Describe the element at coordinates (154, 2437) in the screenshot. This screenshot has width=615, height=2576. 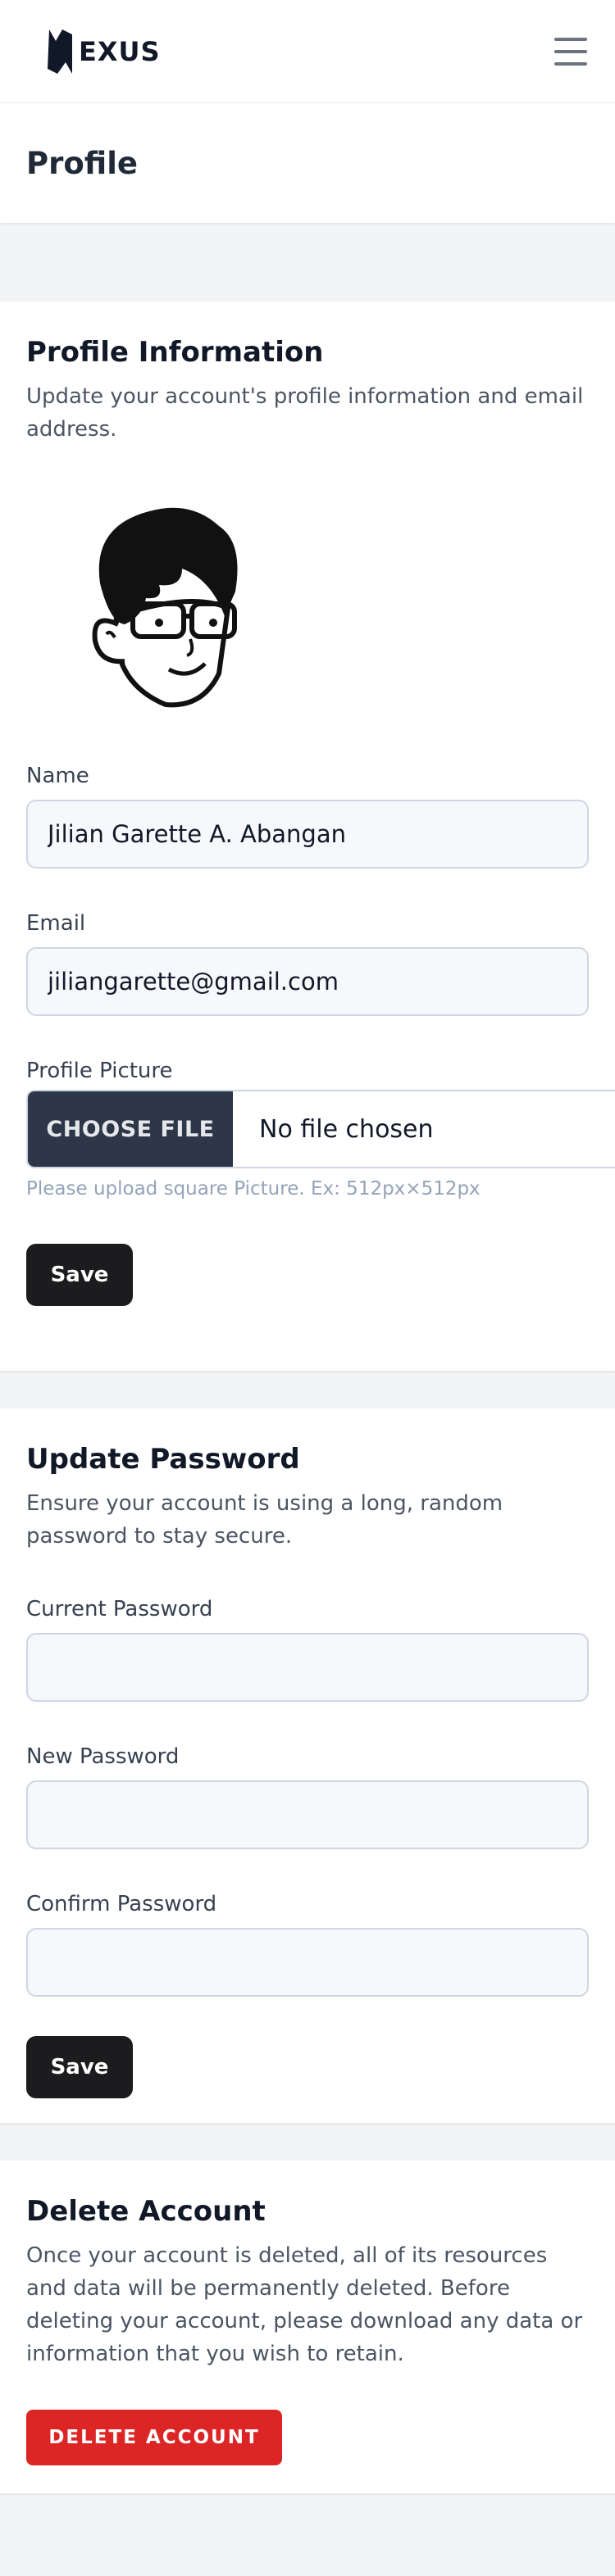
I see `delete-account-button: DELETE ACCOUNT` at that location.